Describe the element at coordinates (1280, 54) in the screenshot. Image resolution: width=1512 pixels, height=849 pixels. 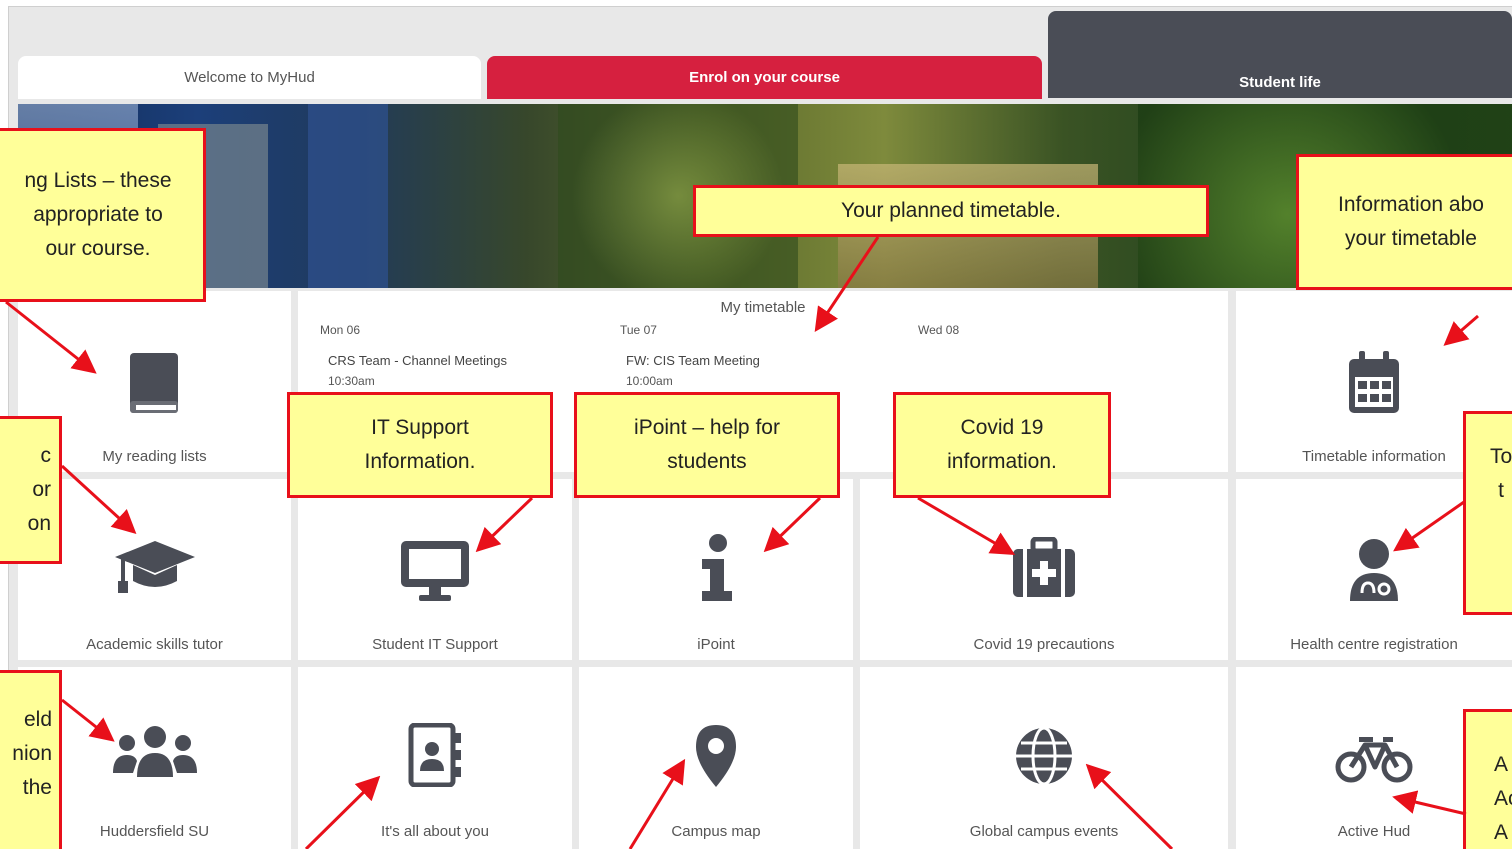
I see `tab-student-life: Student life` at that location.